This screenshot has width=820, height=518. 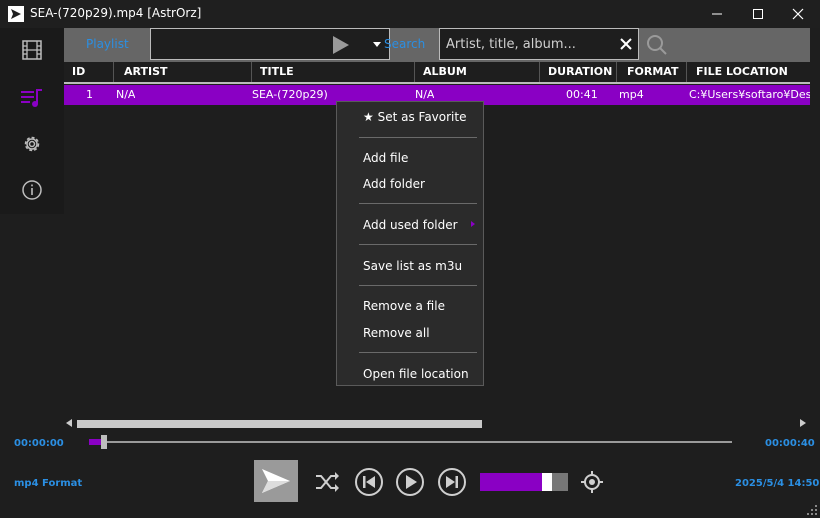 I want to click on cell-id: 1, so click(x=89, y=94).